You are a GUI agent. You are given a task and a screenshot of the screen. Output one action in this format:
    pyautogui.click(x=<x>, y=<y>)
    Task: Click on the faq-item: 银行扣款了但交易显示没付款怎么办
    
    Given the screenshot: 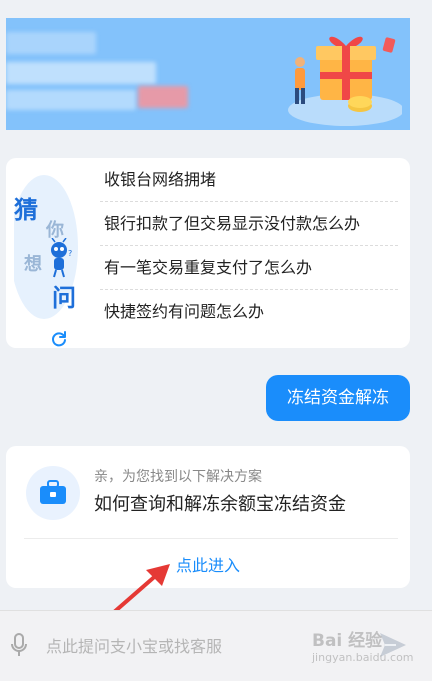 What is the action you would take?
    pyautogui.click(x=249, y=224)
    